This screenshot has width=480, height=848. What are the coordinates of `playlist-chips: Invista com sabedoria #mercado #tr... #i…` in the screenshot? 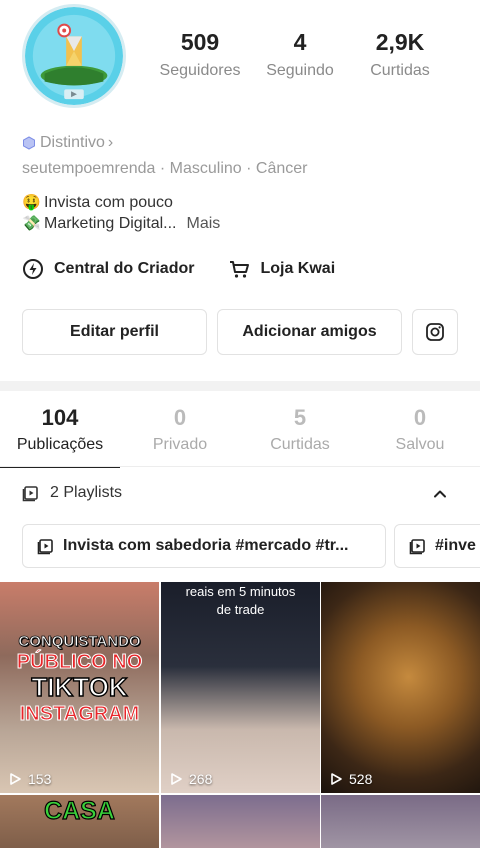 It's located at (251, 546).